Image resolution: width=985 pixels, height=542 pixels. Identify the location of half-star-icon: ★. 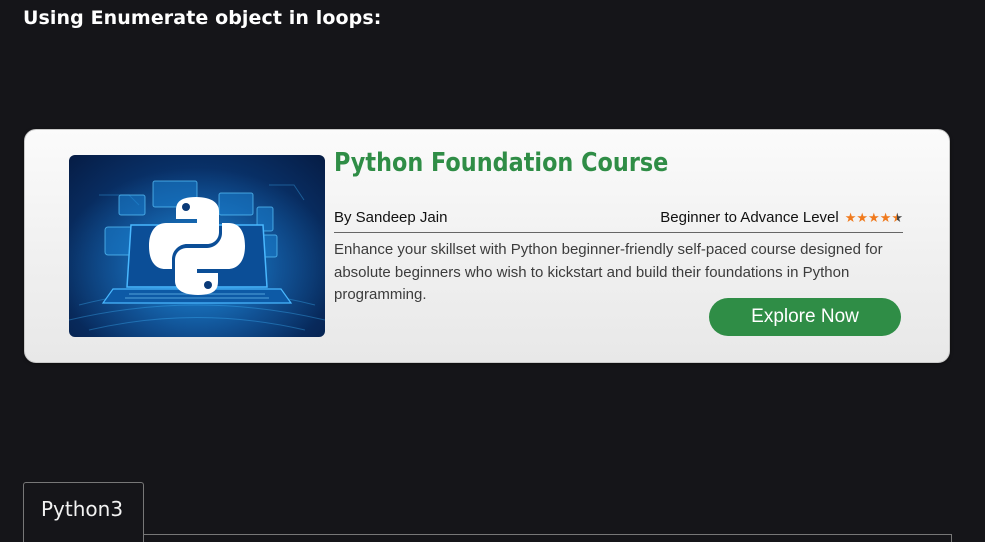
(897, 217).